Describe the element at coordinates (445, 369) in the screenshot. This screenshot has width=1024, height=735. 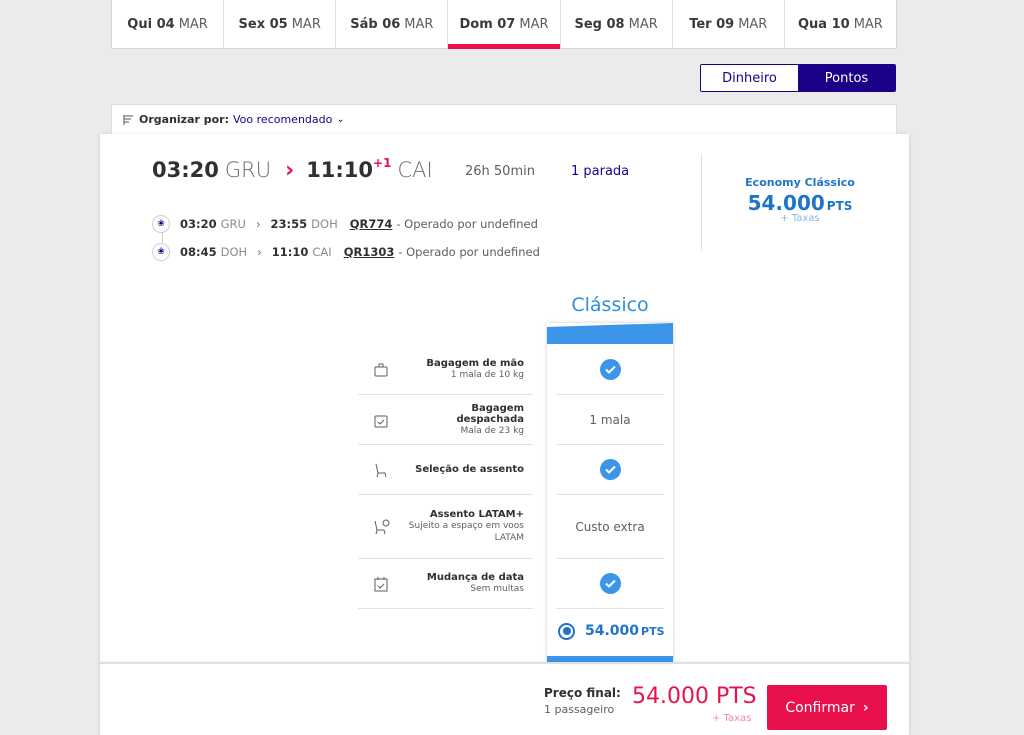
I see `benefit-row: Bagagem de mão 1 mala de 10 kg` at that location.